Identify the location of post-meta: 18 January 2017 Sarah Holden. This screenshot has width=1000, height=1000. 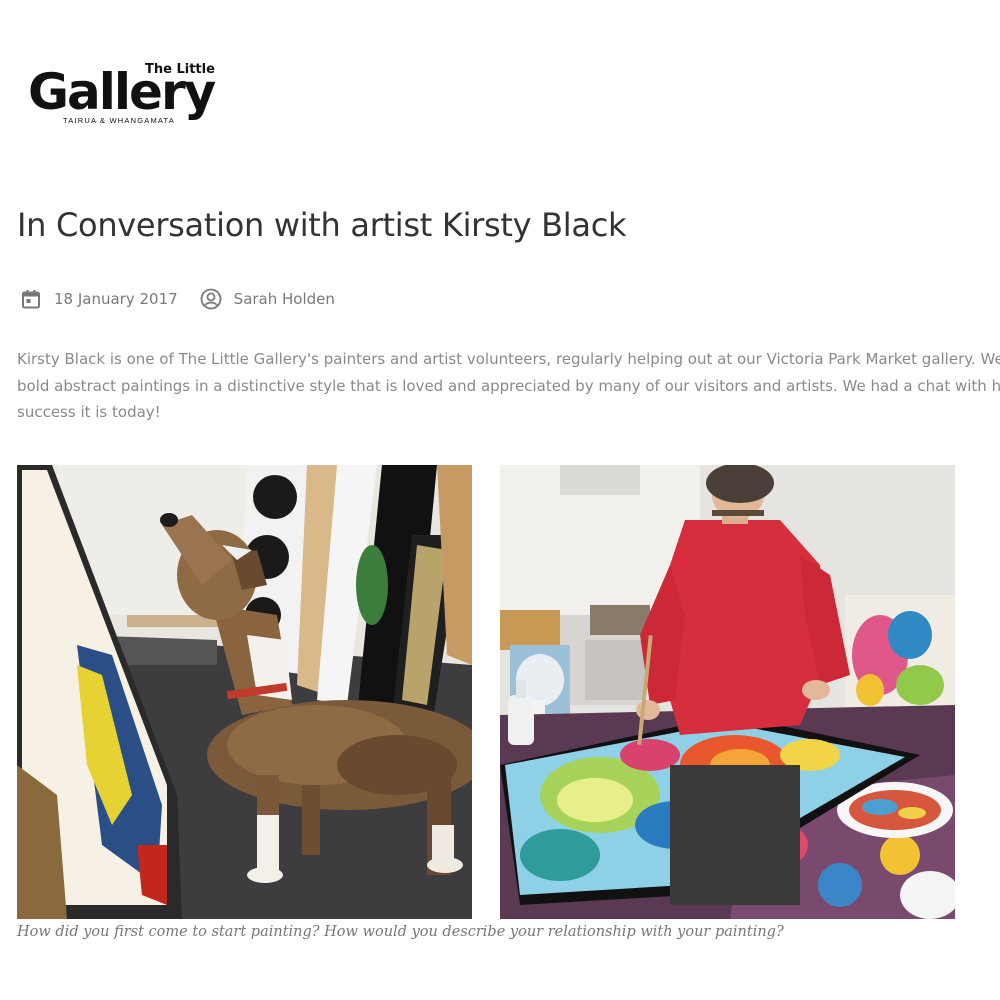
(177, 299).